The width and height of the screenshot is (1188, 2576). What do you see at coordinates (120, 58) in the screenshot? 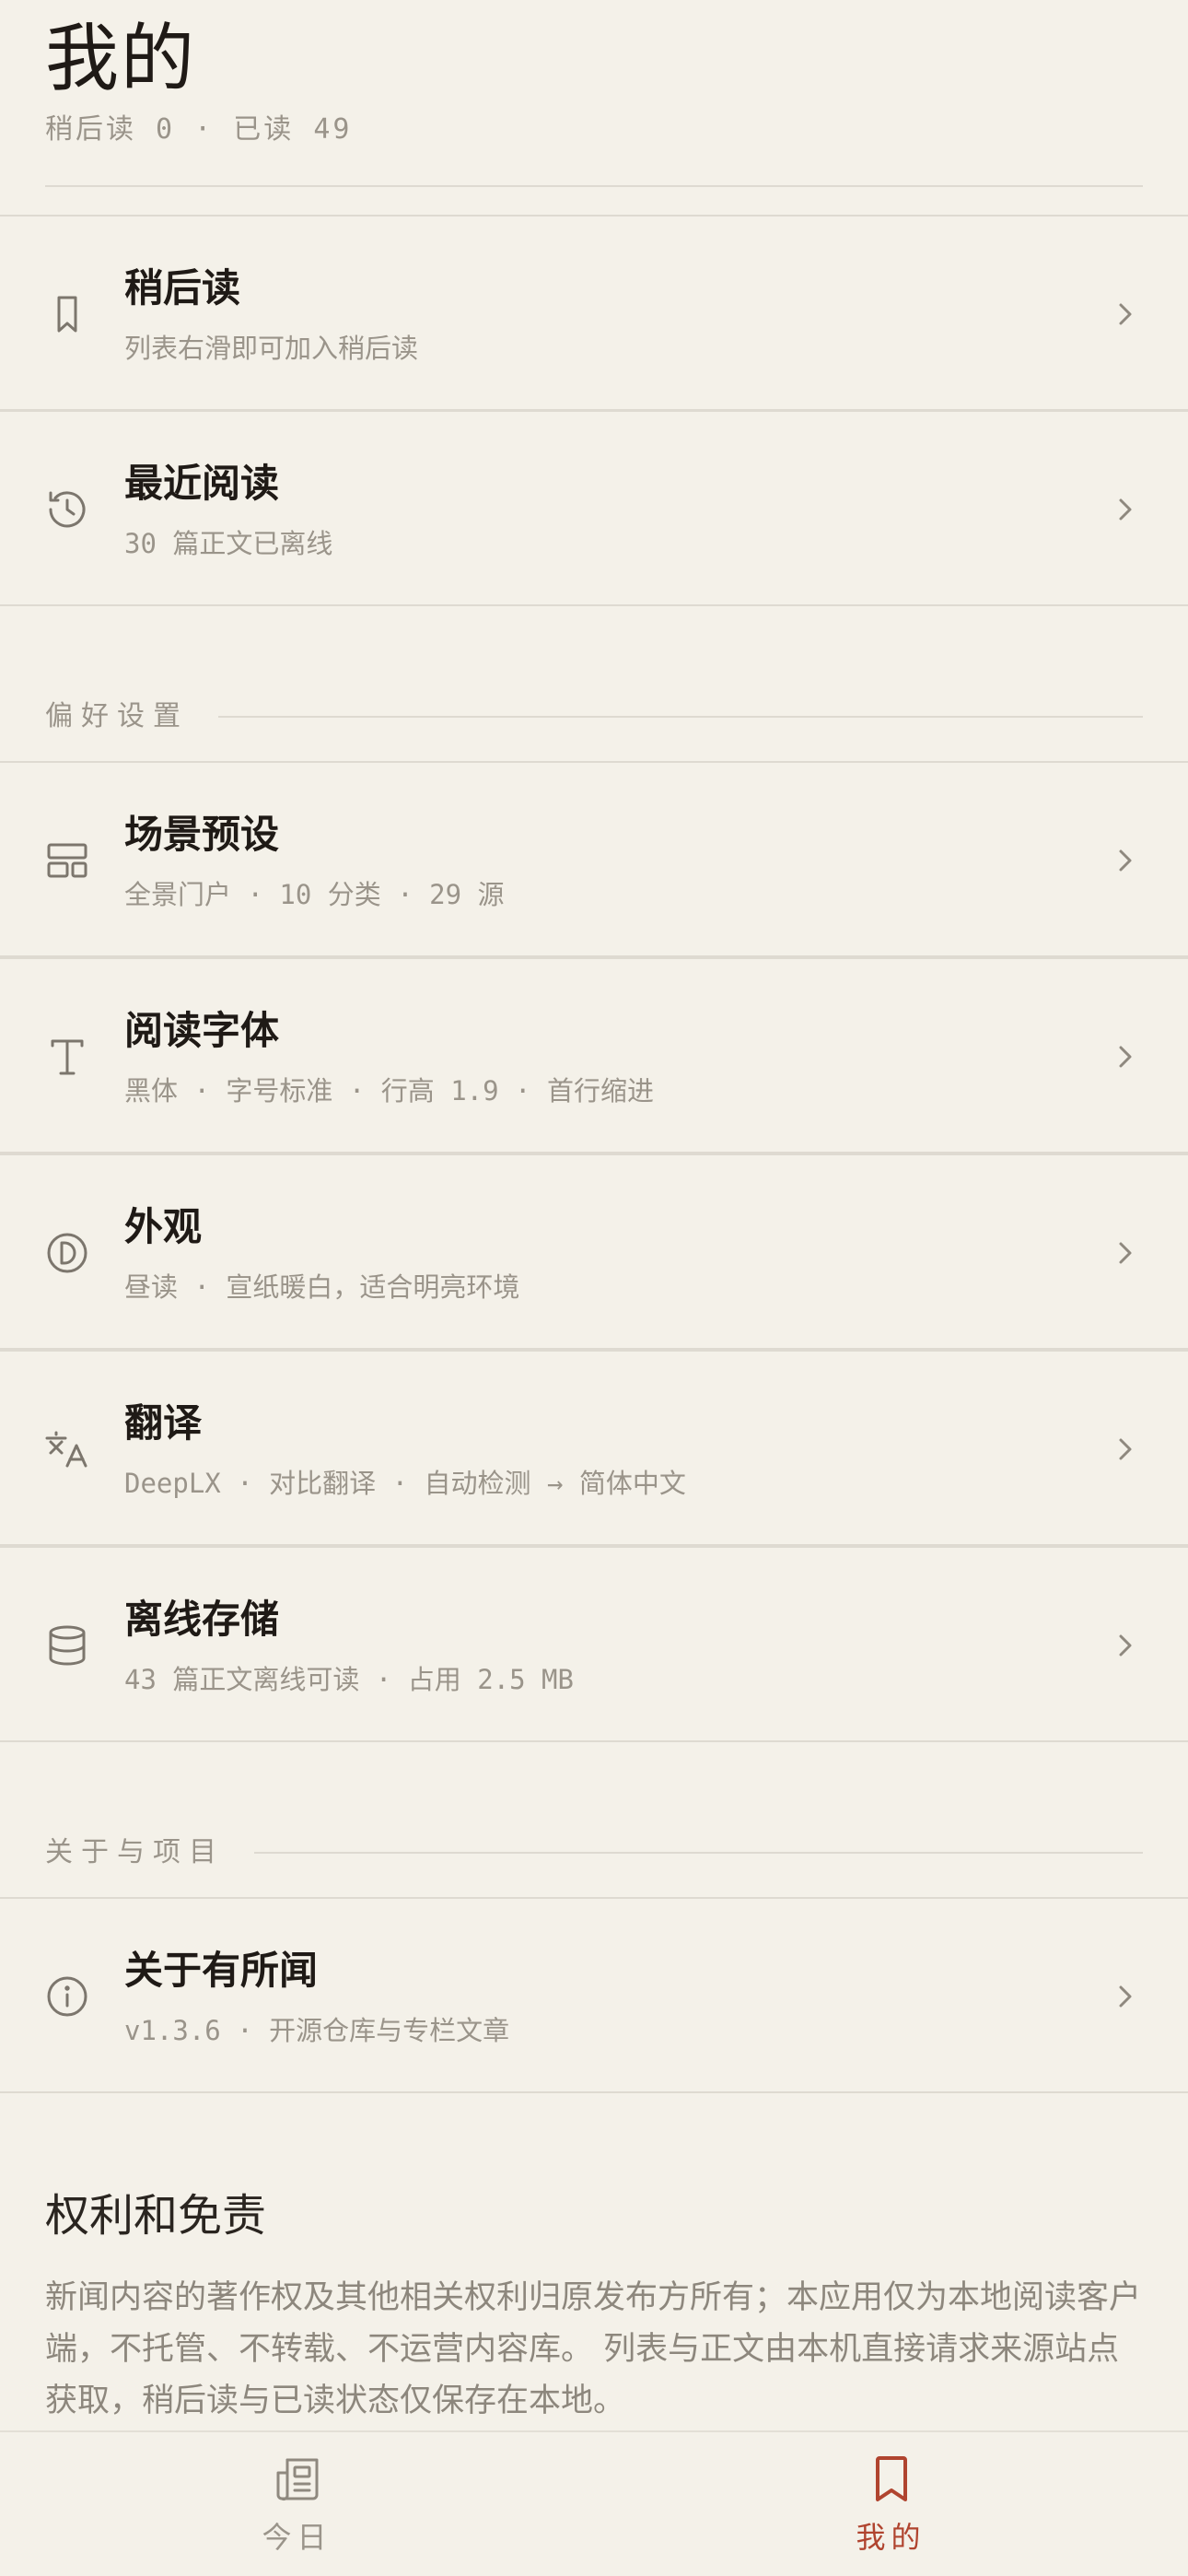
I see `page-title: 我的` at bounding box center [120, 58].